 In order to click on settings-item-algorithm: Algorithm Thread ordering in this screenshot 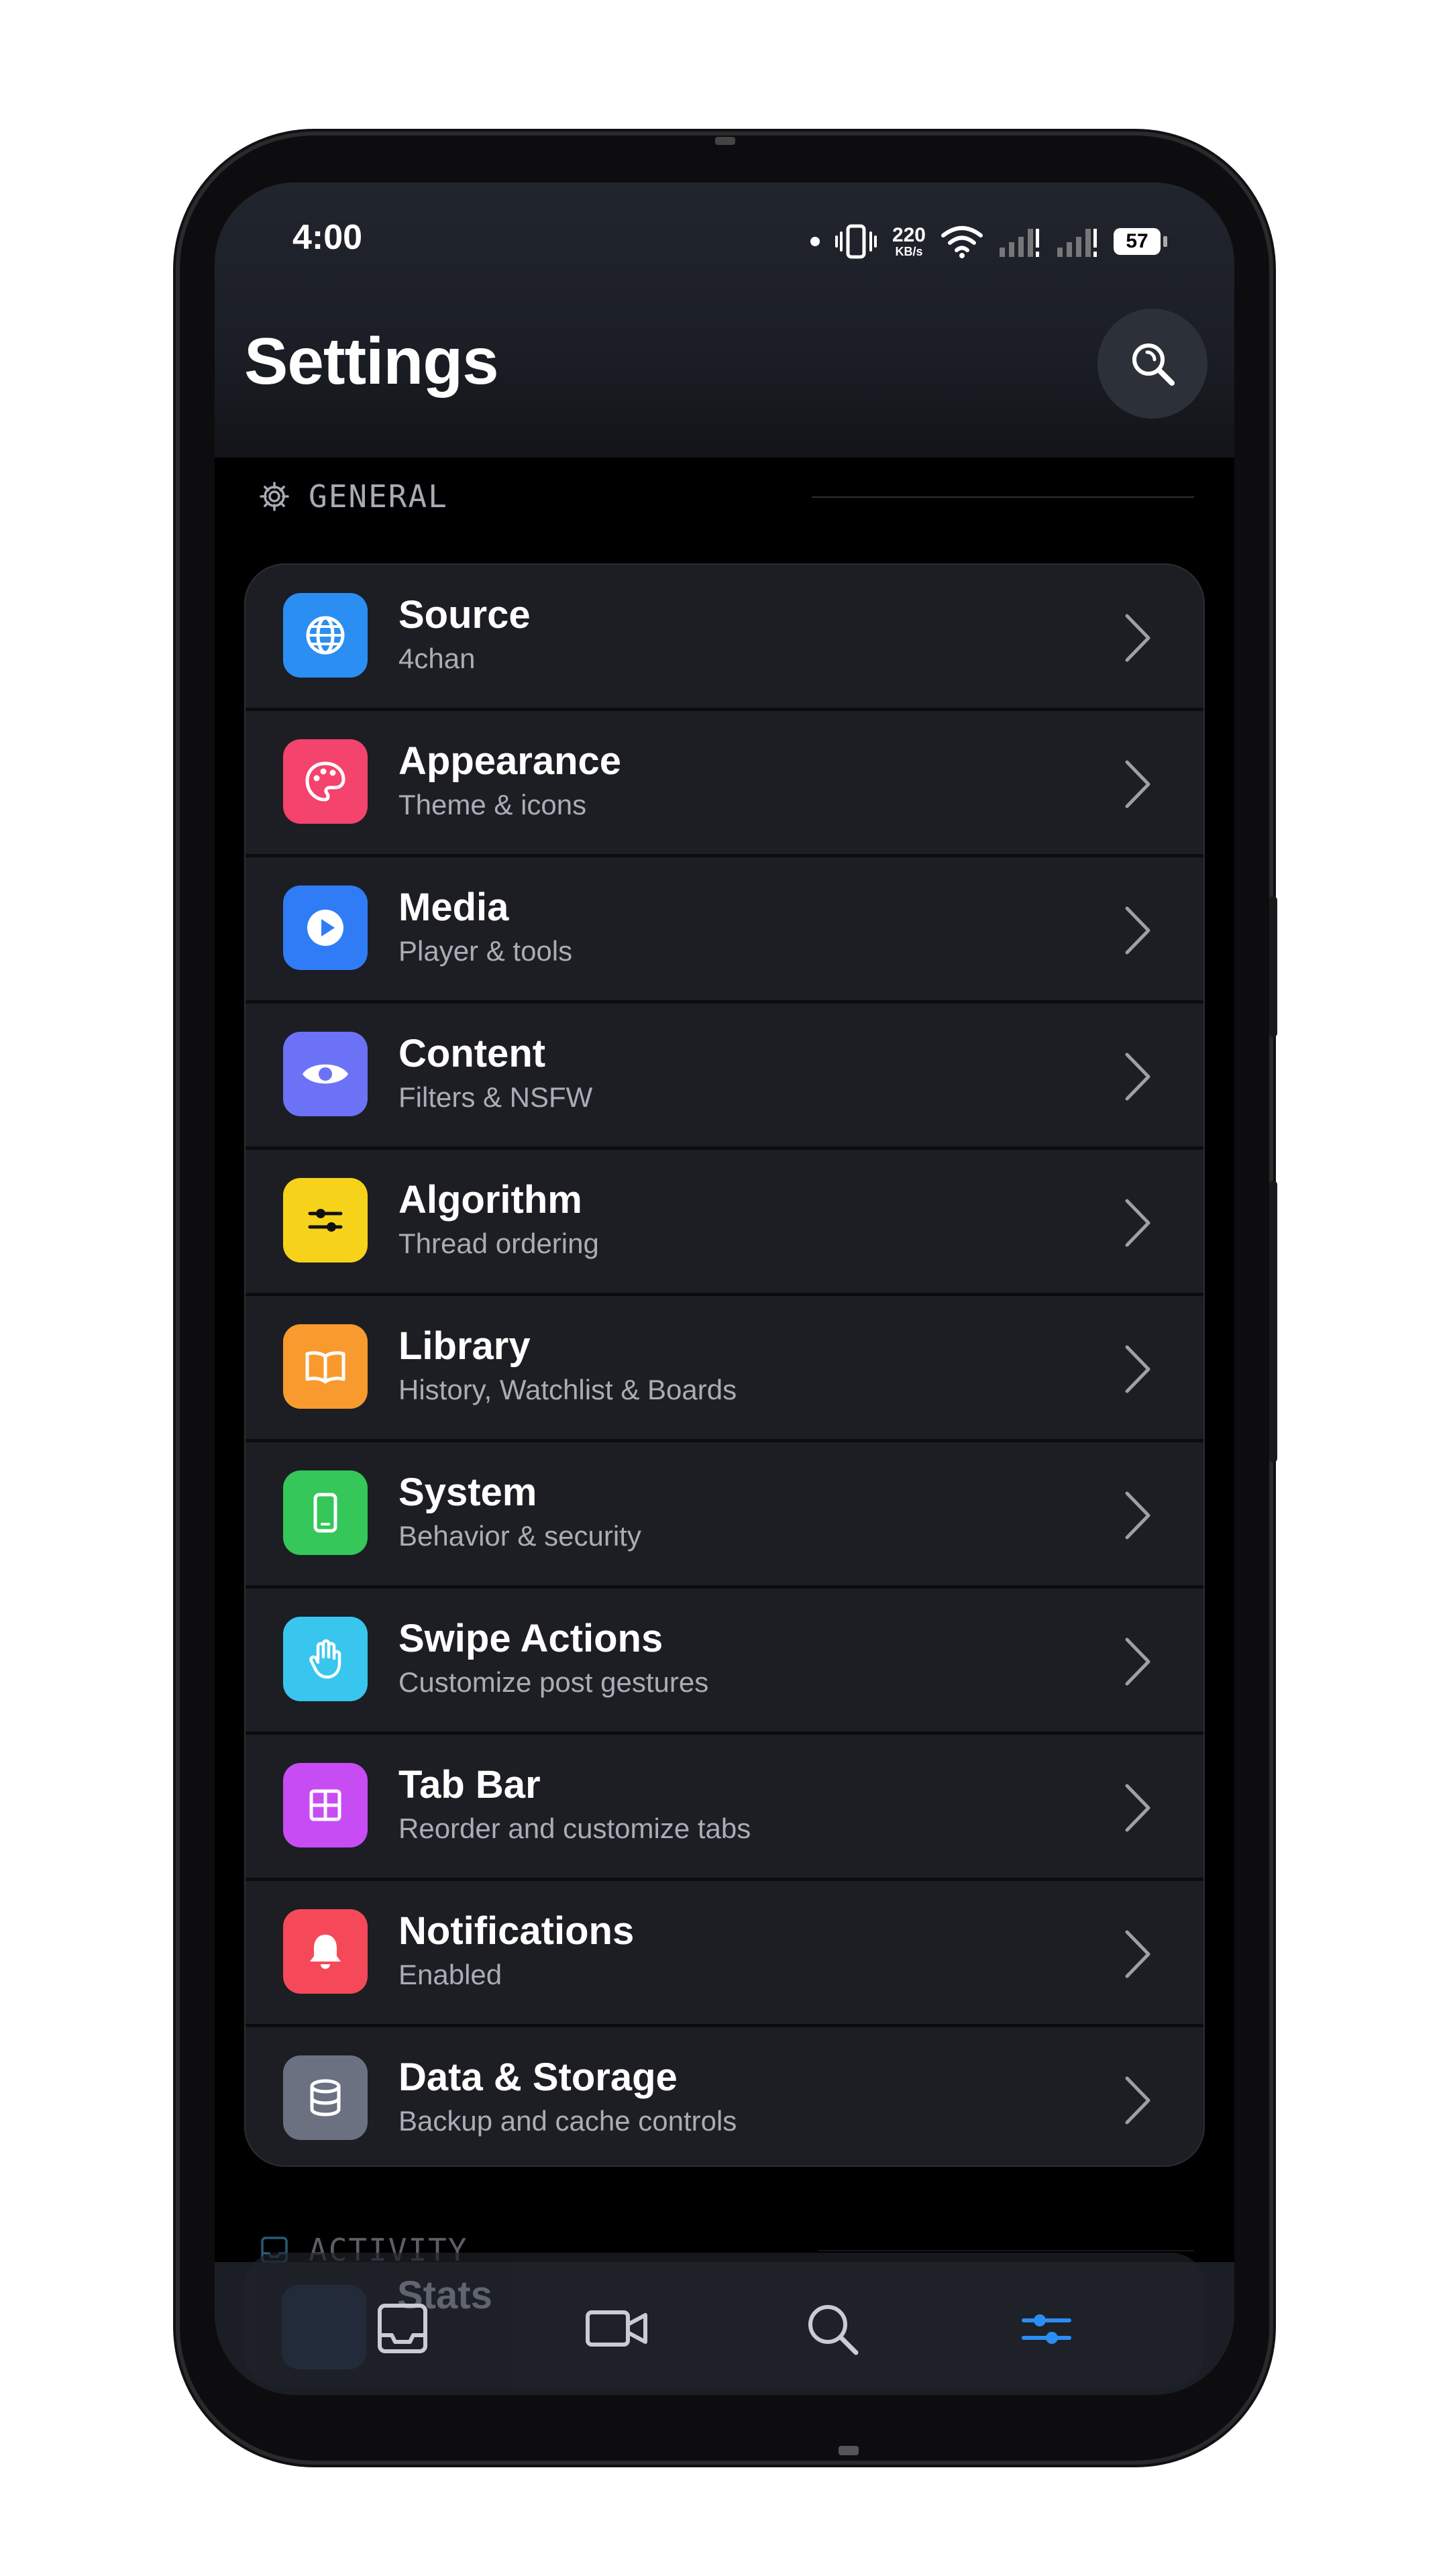, I will do `click(724, 1223)`.